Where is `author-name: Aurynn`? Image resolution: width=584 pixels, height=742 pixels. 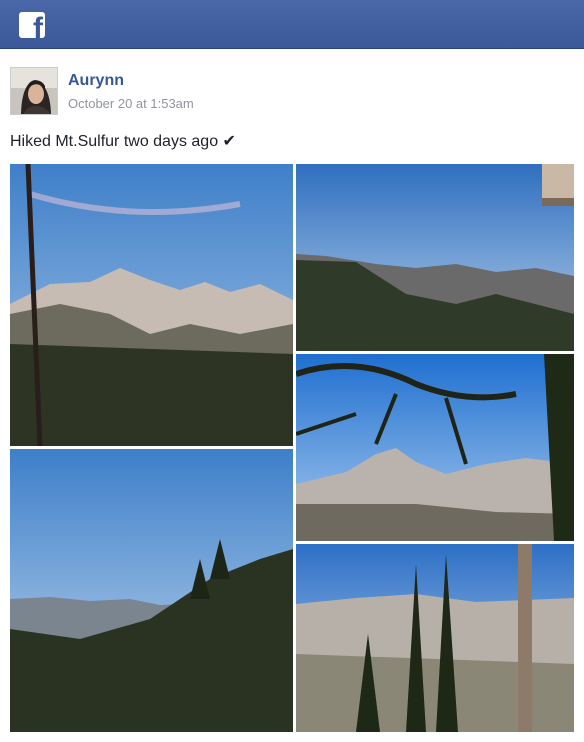
author-name: Aurynn is located at coordinates (96, 81).